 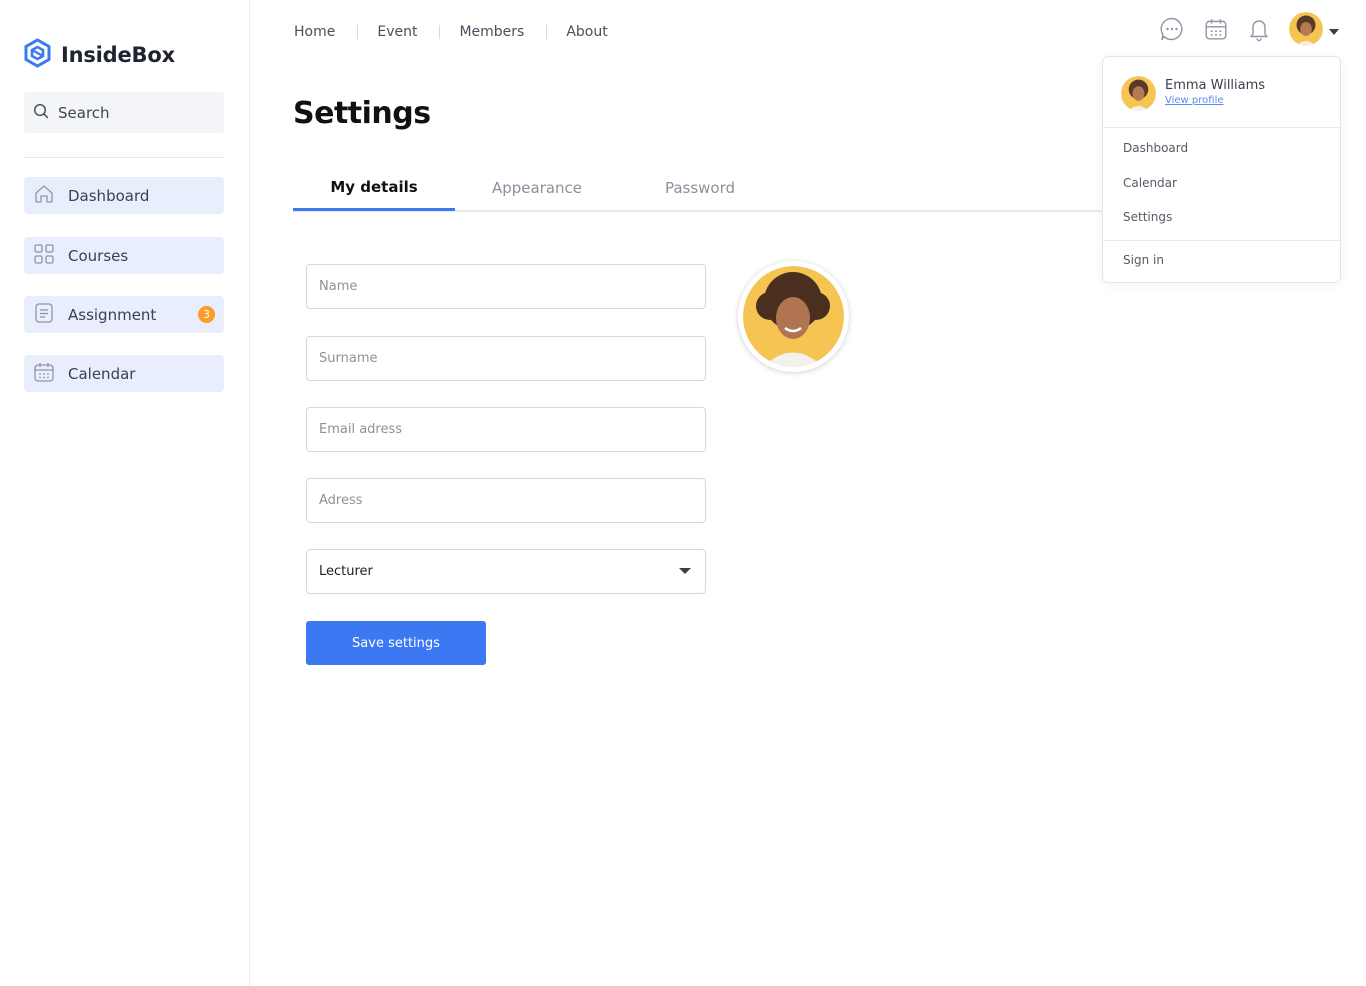 I want to click on search-placeholder: Search, so click(x=84, y=112).